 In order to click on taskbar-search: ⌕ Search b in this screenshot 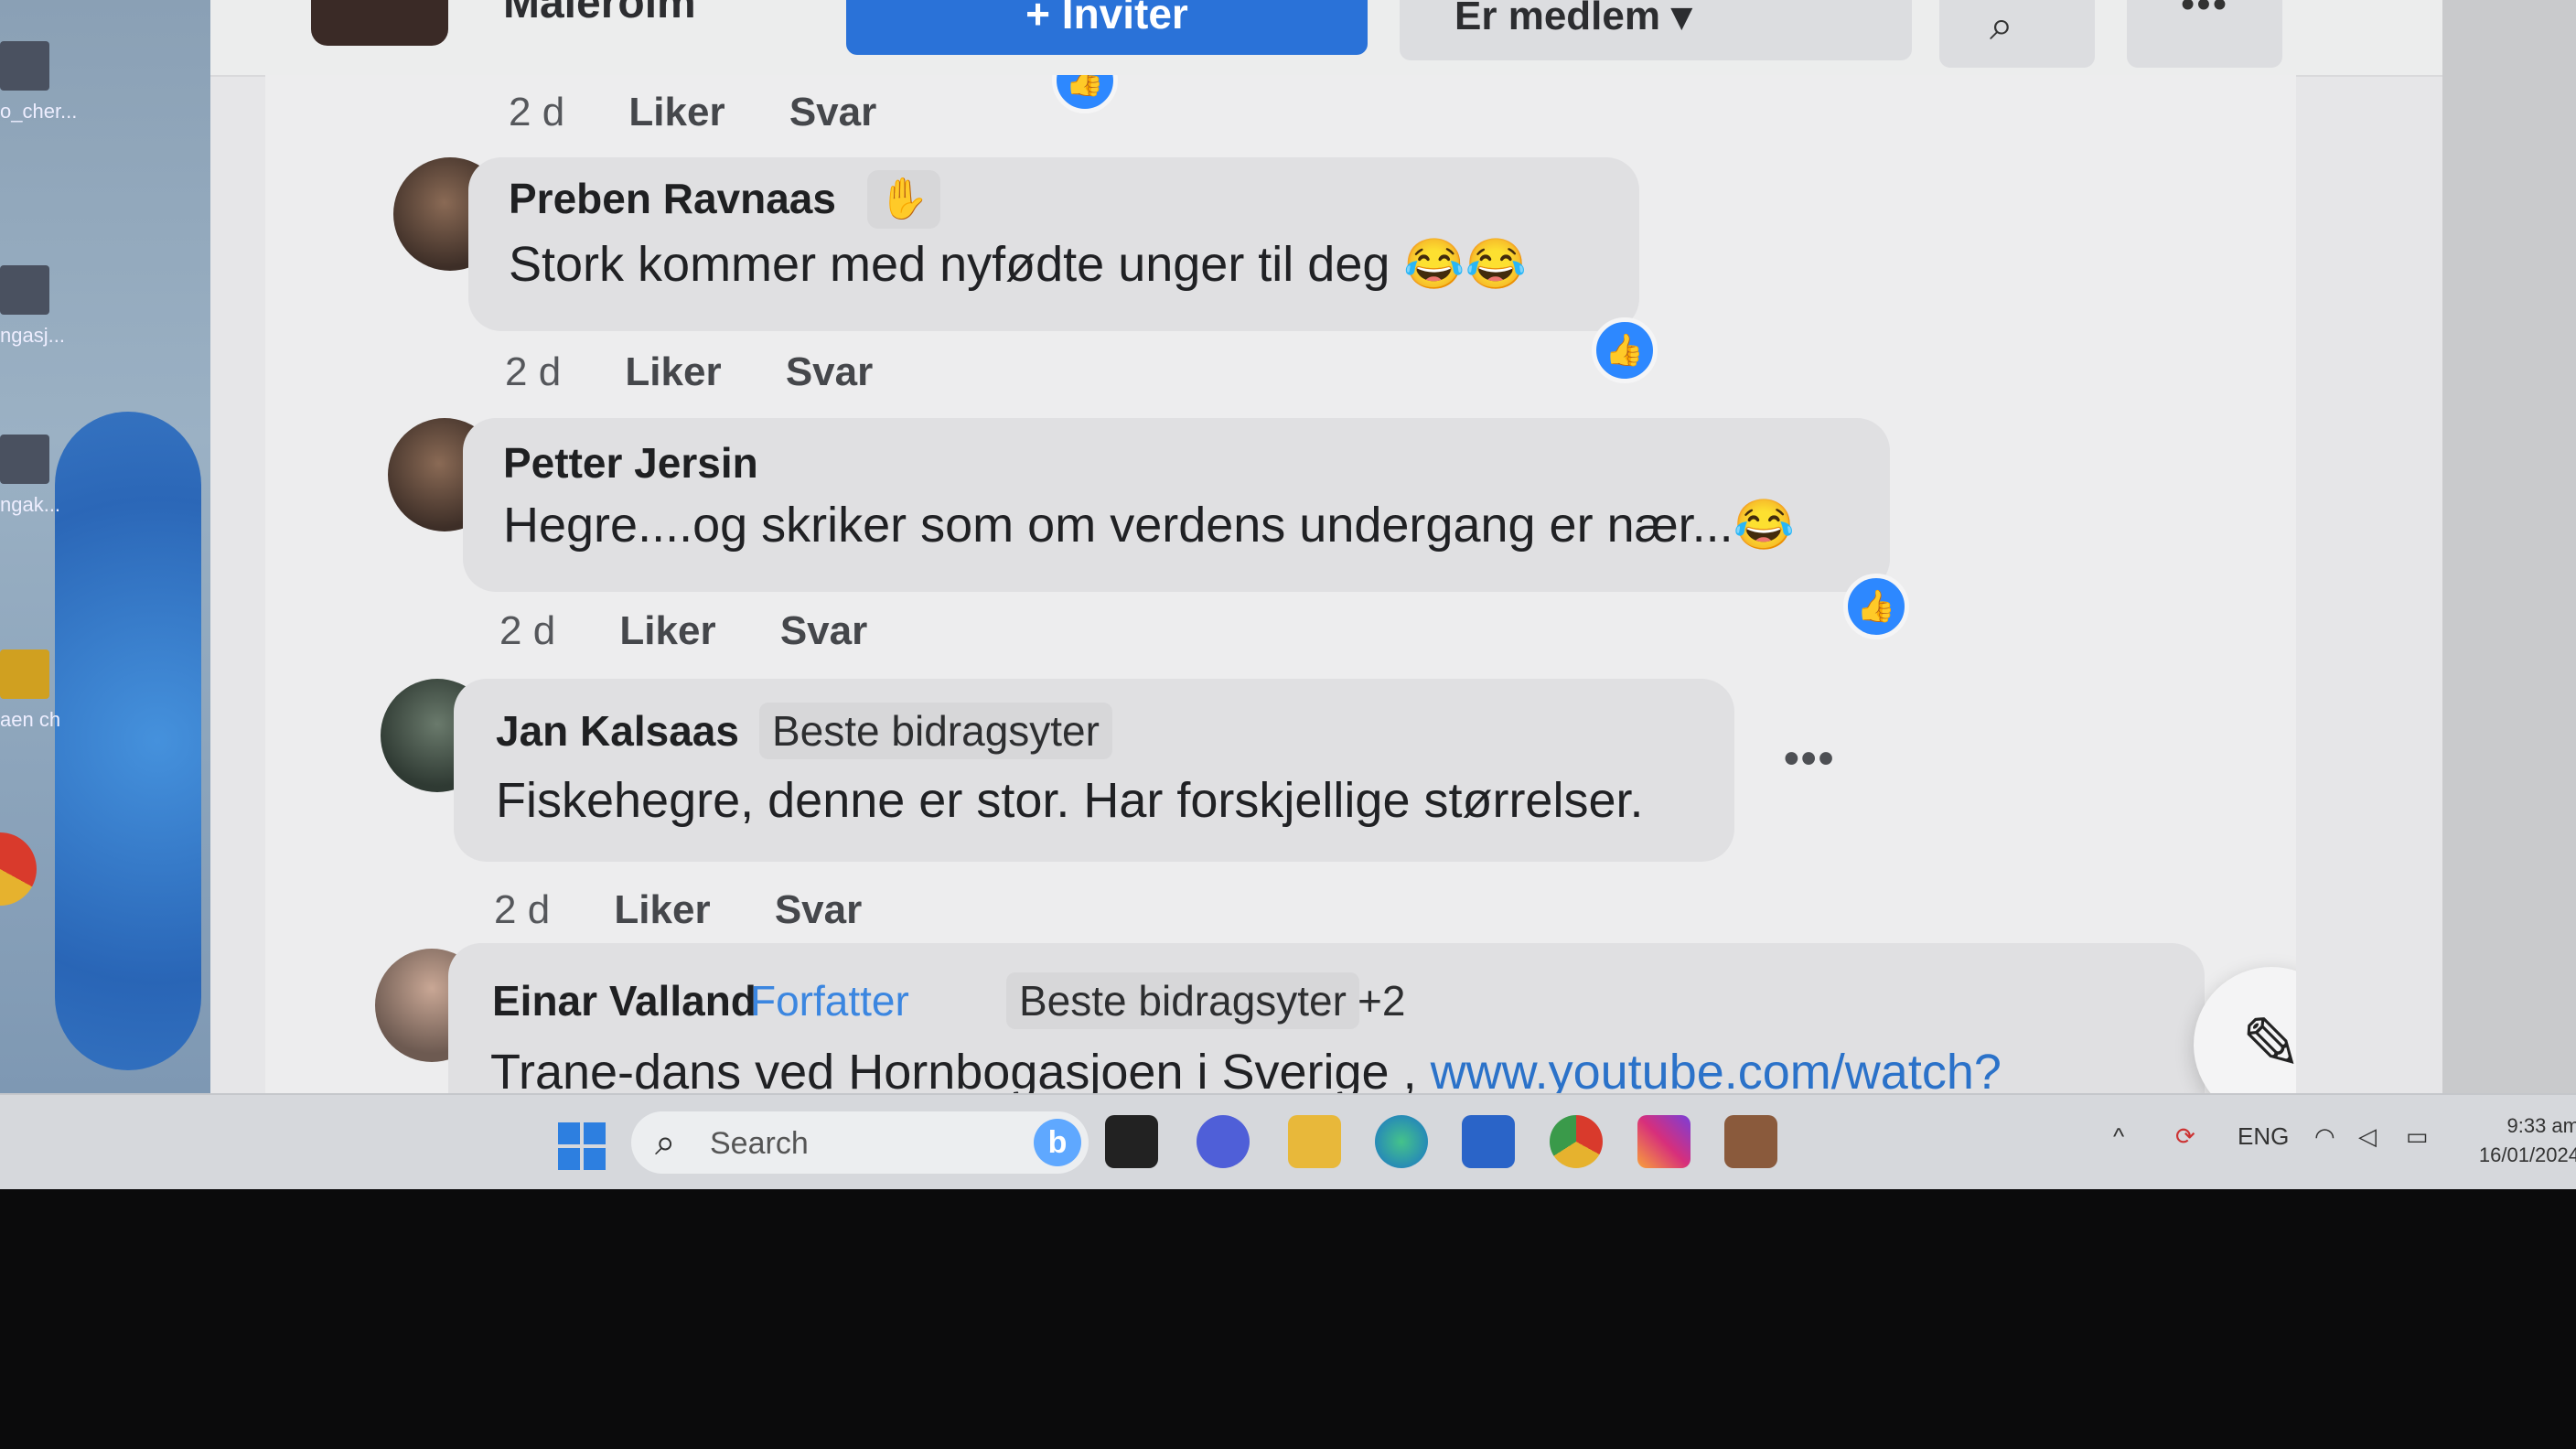, I will do `click(860, 1143)`.